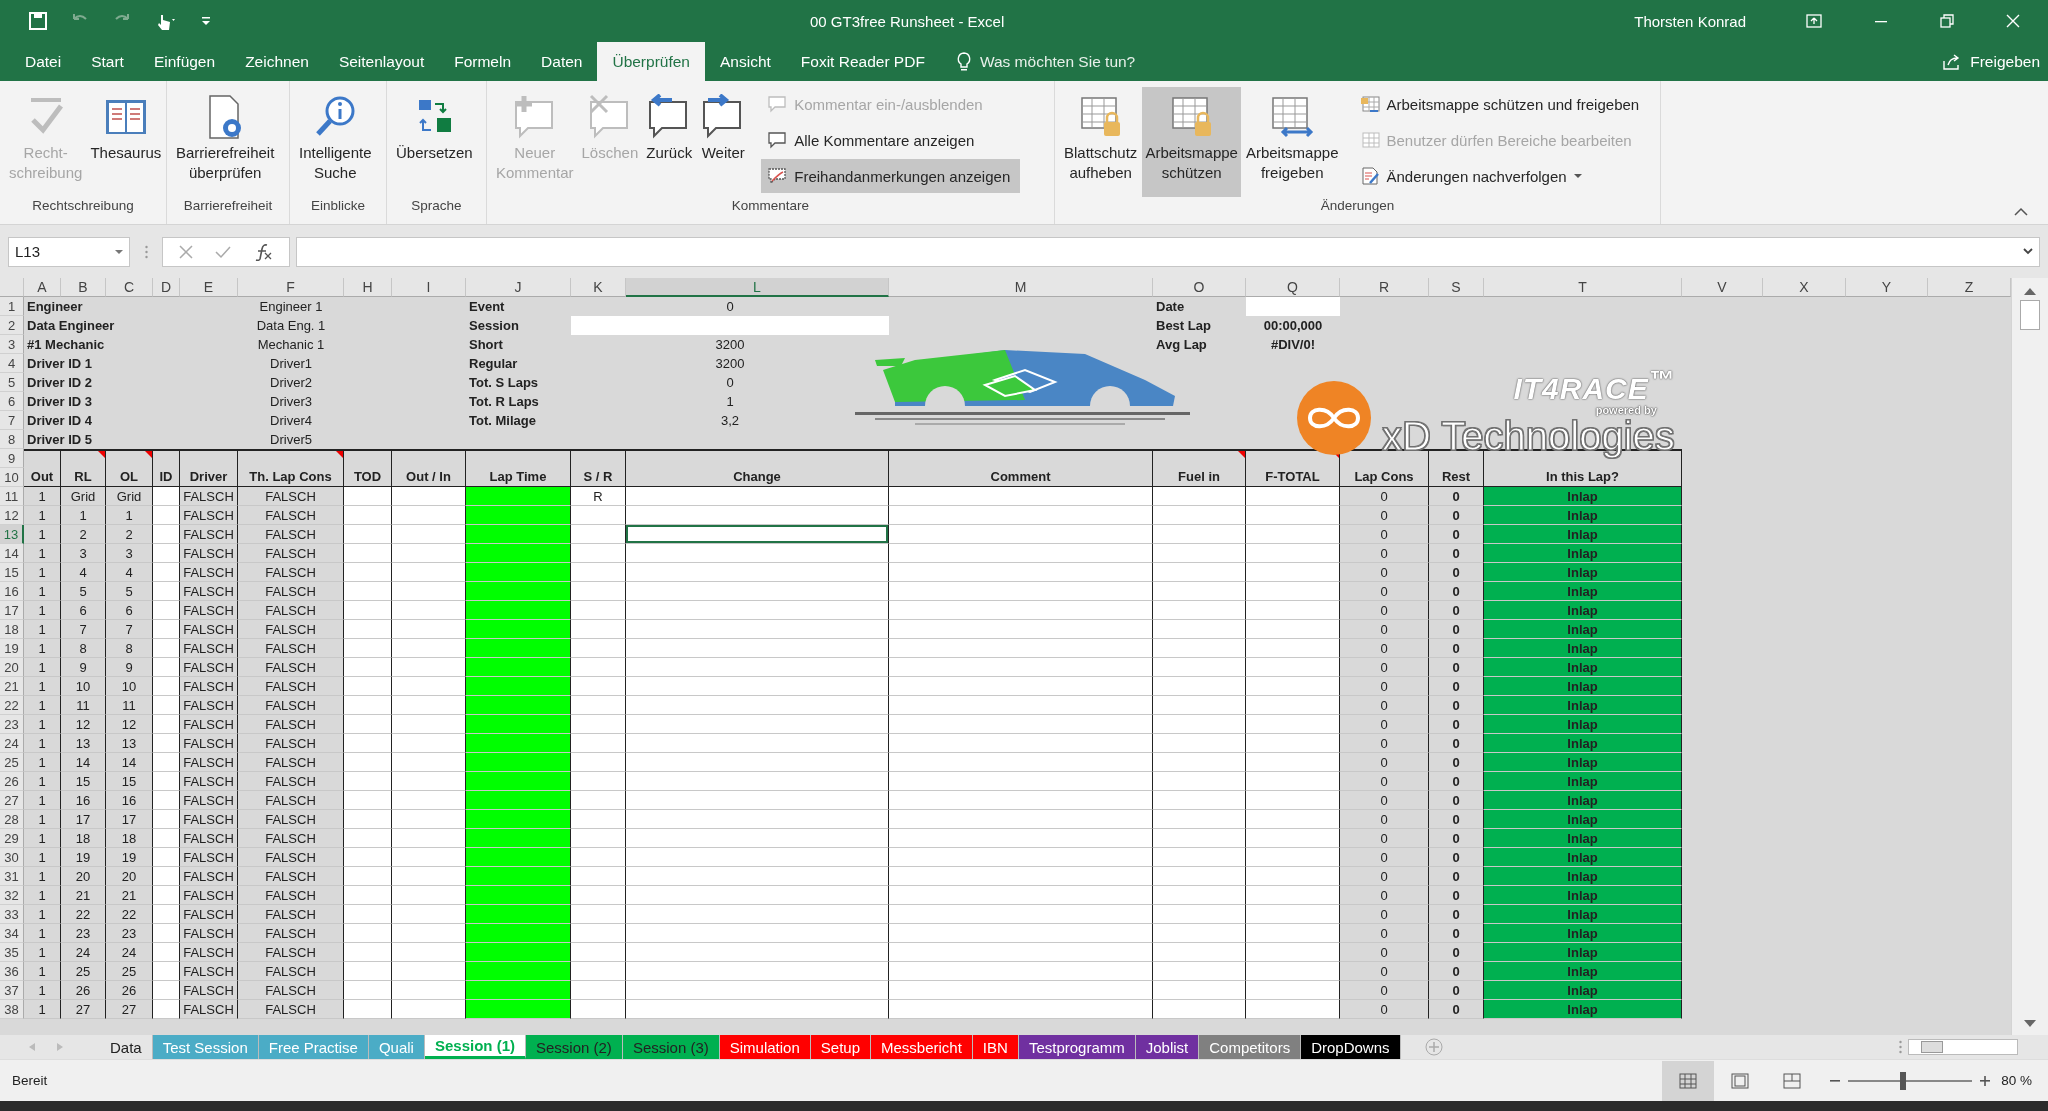 The width and height of the screenshot is (2048, 1111). Describe the element at coordinates (2013, 21) in the screenshot. I see `close-icon` at that location.